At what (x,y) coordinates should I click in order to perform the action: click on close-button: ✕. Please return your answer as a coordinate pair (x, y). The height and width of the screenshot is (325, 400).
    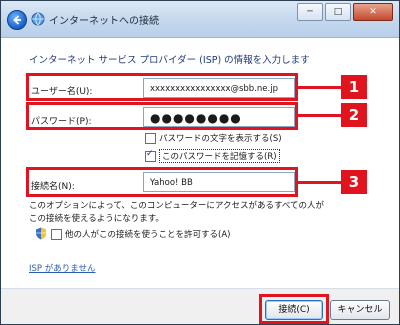
    Looking at the image, I should click on (373, 12).